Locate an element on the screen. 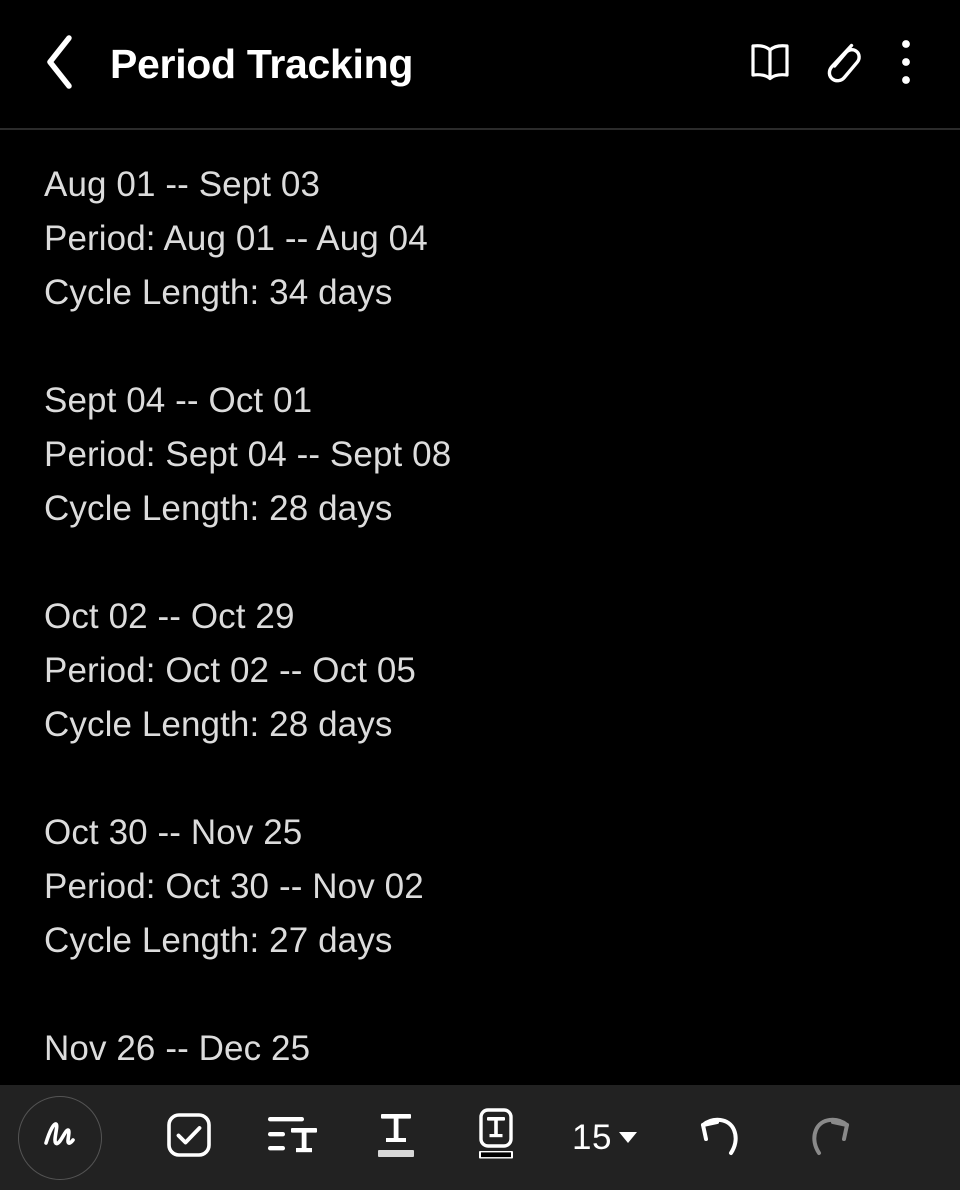 Image resolution: width=960 pixels, height=1190 pixels. app-header: Period Tracking is located at coordinates (480, 65).